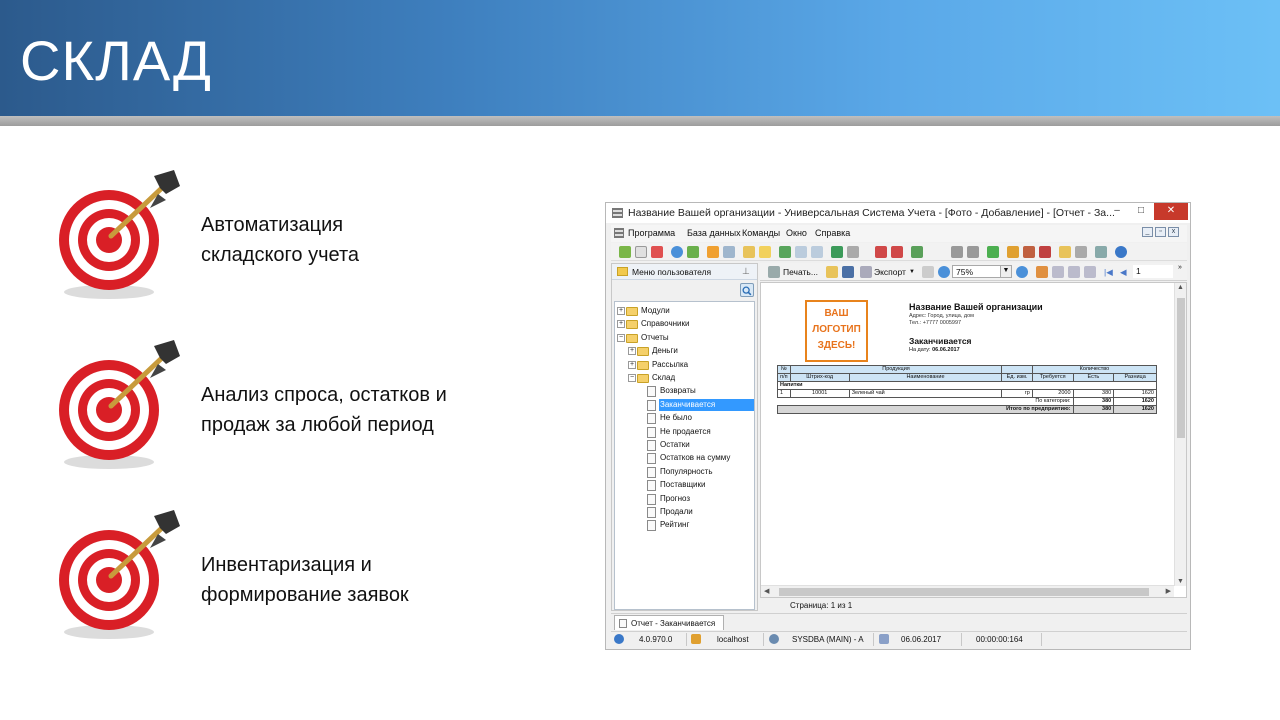 This screenshot has height=720, width=1280. I want to click on overflow-icon: », so click(1180, 267).